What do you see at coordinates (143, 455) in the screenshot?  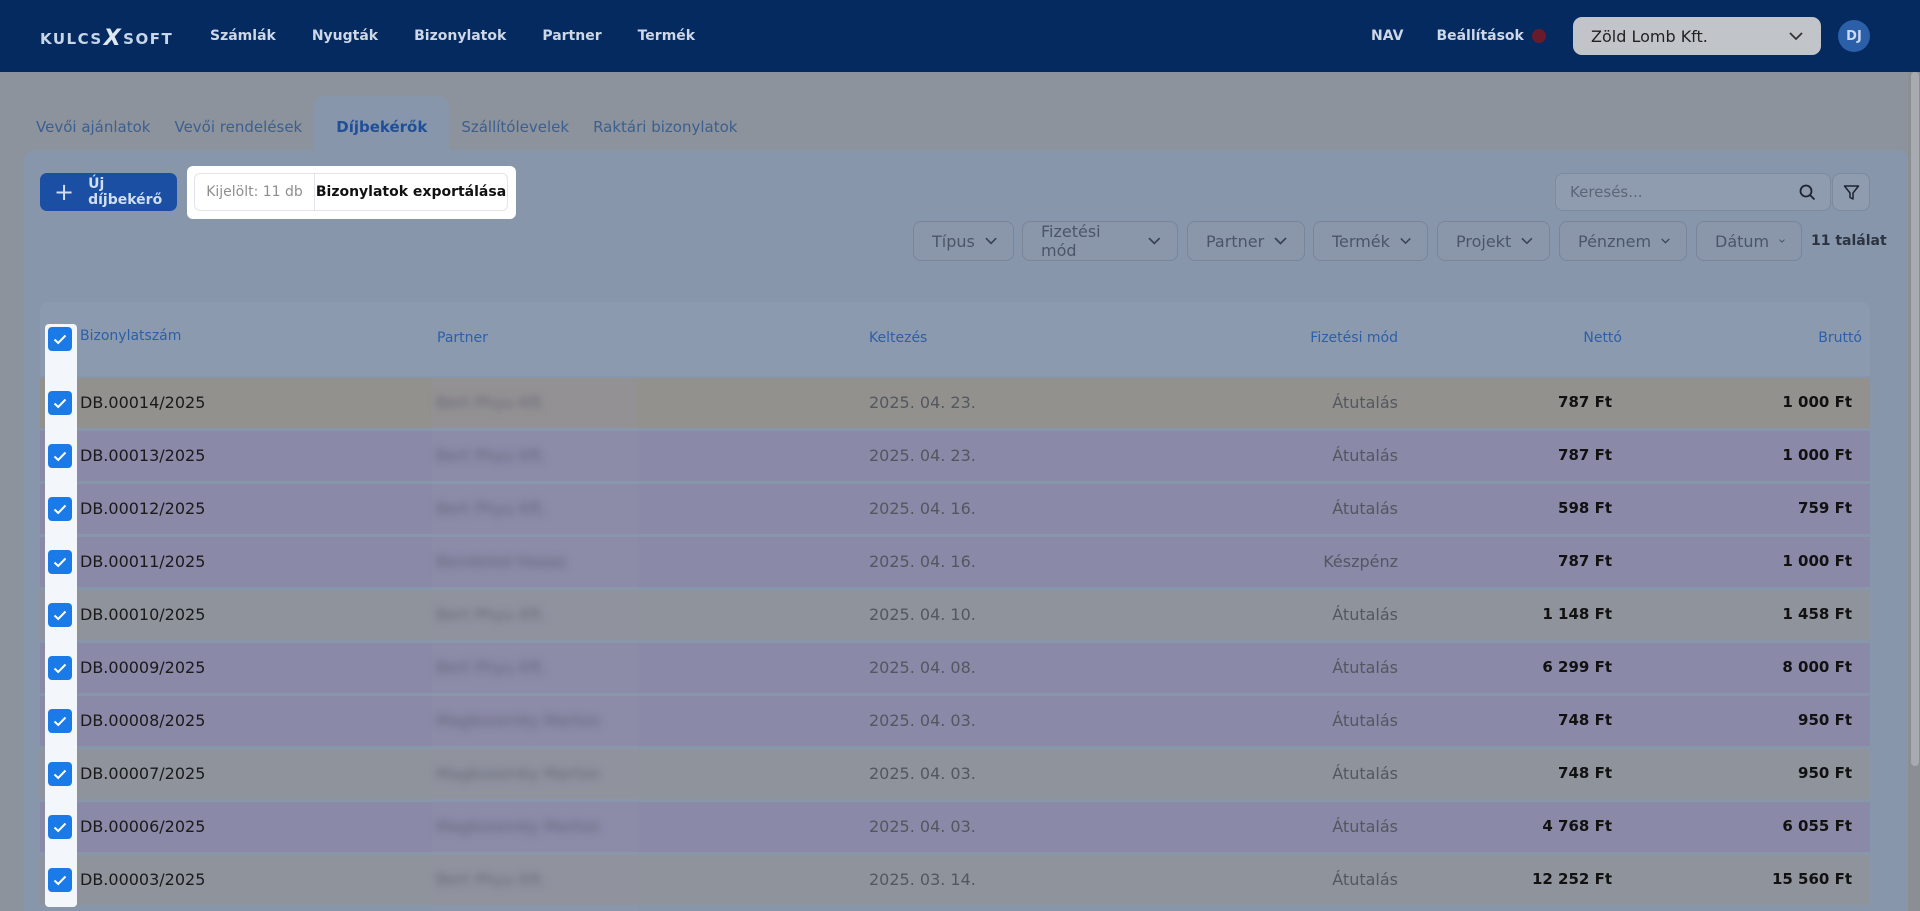 I see `cell-number: DB.00013/2025` at bounding box center [143, 455].